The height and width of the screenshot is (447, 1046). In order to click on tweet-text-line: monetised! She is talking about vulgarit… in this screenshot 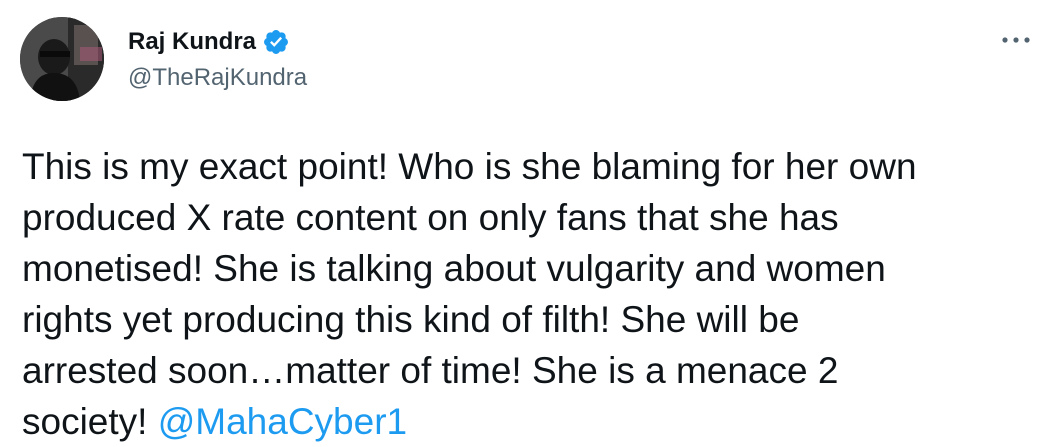, I will do `click(454, 268)`.